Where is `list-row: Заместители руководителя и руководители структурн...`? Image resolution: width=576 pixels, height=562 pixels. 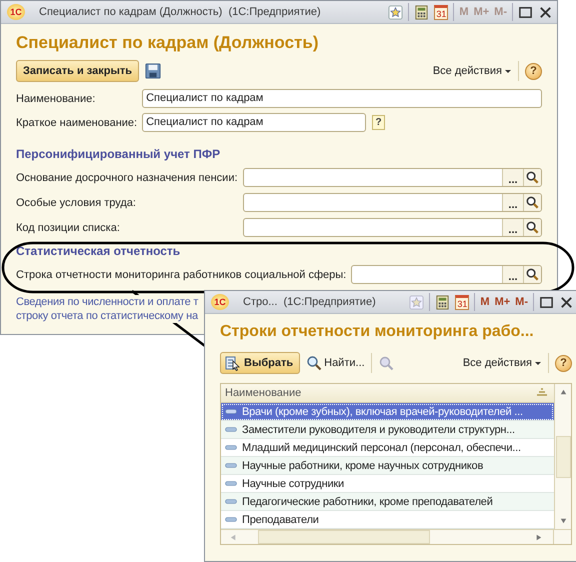
list-row: Заместители руководителя и руководители структурн... is located at coordinates (387, 430).